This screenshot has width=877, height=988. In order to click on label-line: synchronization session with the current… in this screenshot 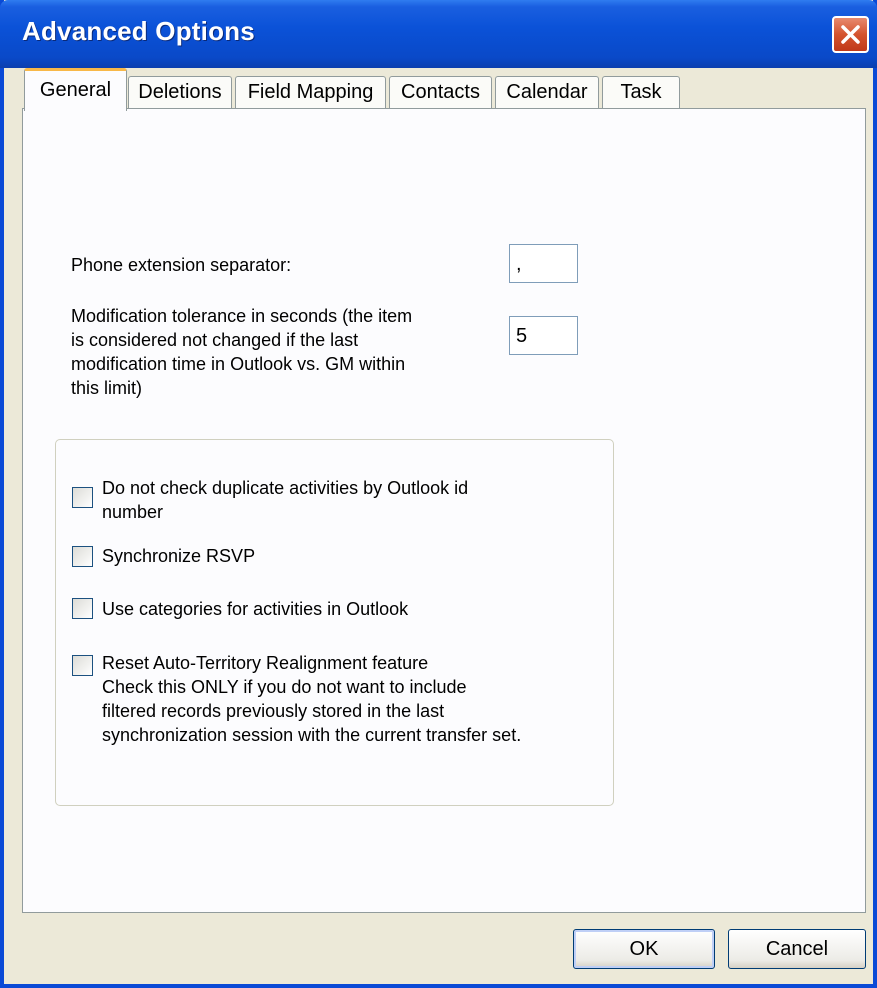, I will do `click(312, 735)`.